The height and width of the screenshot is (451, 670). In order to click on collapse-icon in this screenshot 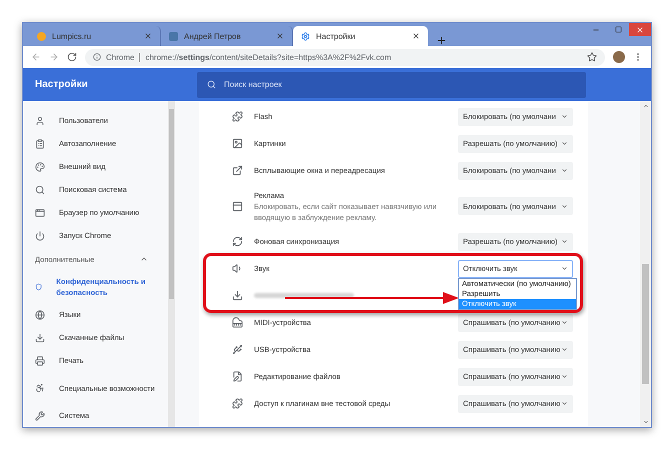, I will do `click(144, 259)`.